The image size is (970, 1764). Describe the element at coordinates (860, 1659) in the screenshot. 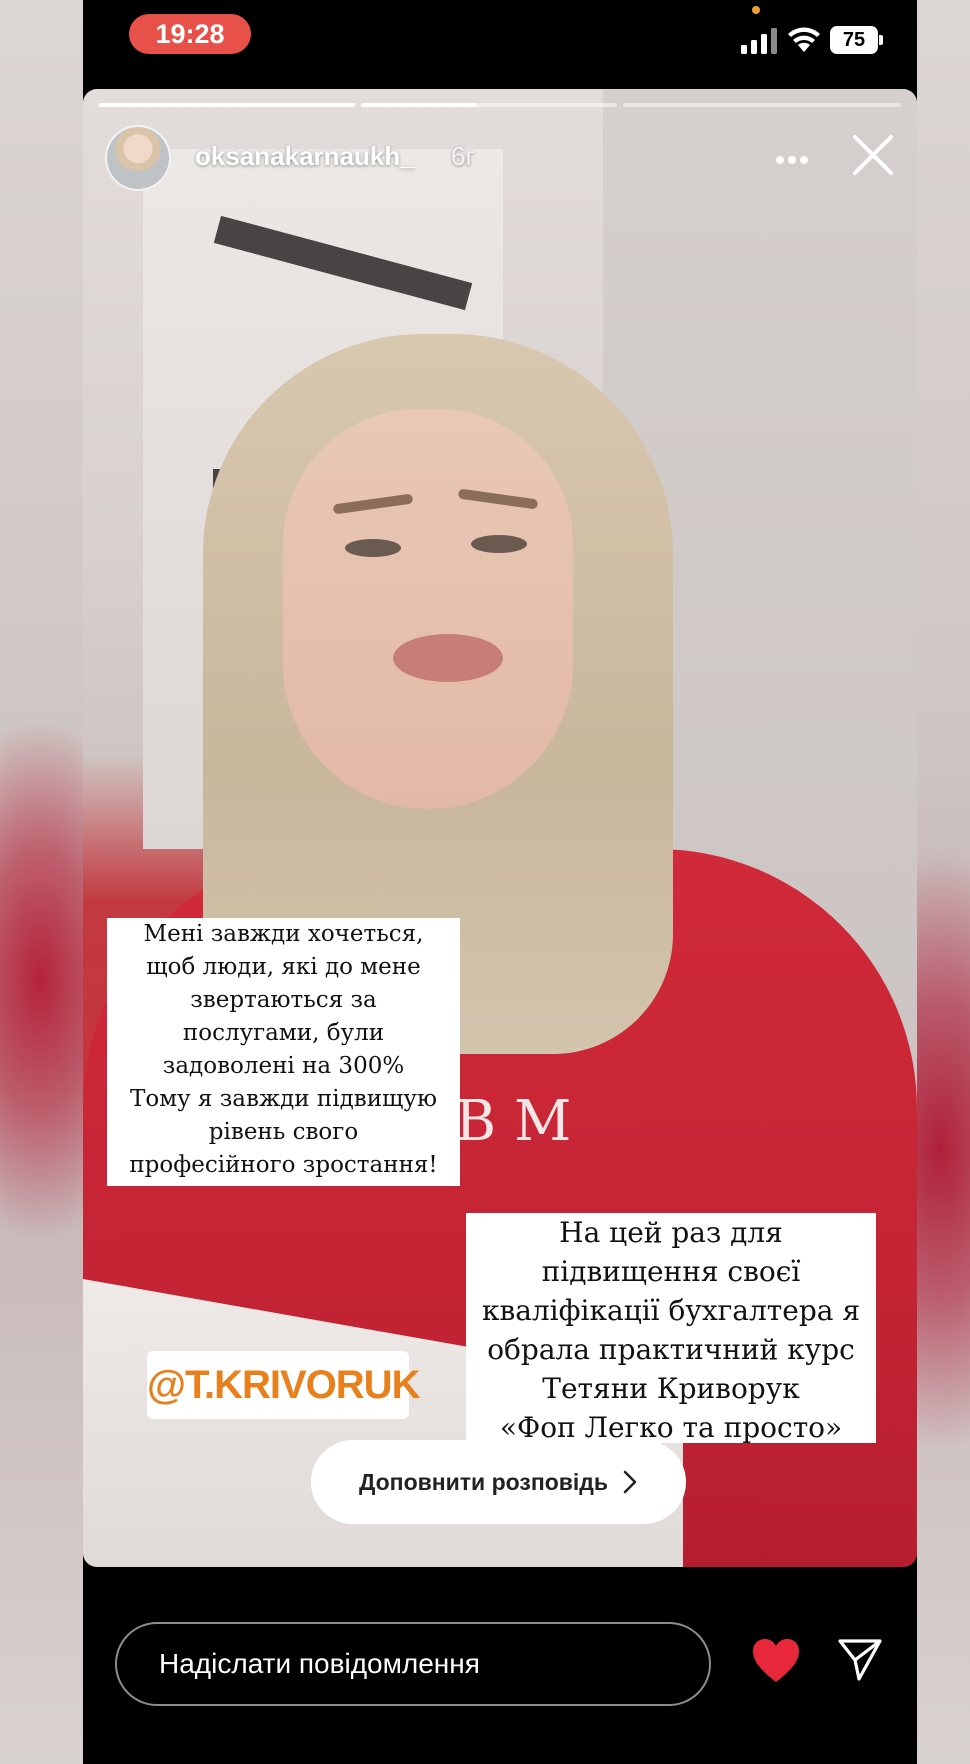

I see `send-icon` at that location.